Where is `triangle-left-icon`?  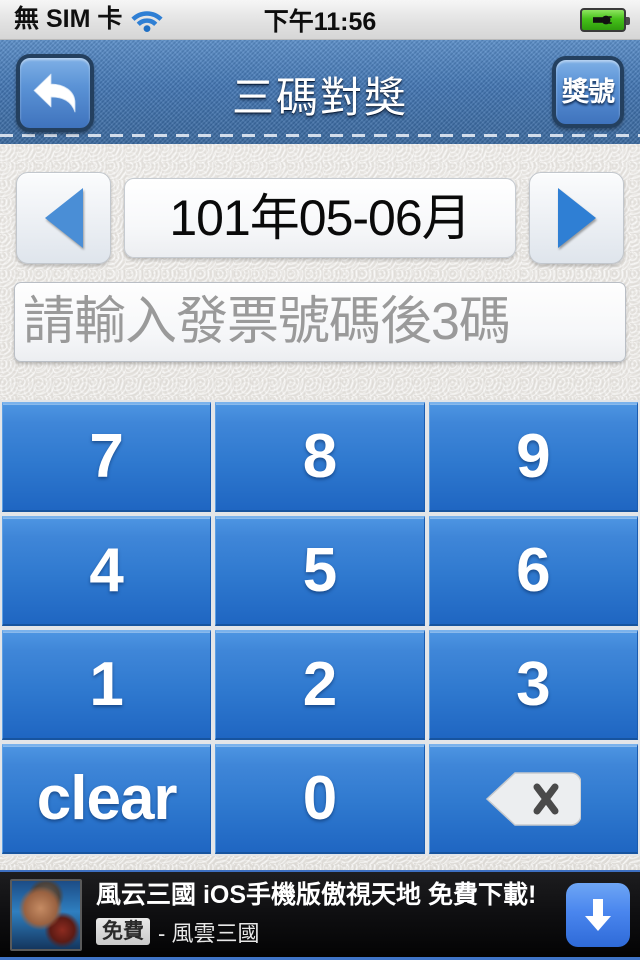 triangle-left-icon is located at coordinates (63, 218).